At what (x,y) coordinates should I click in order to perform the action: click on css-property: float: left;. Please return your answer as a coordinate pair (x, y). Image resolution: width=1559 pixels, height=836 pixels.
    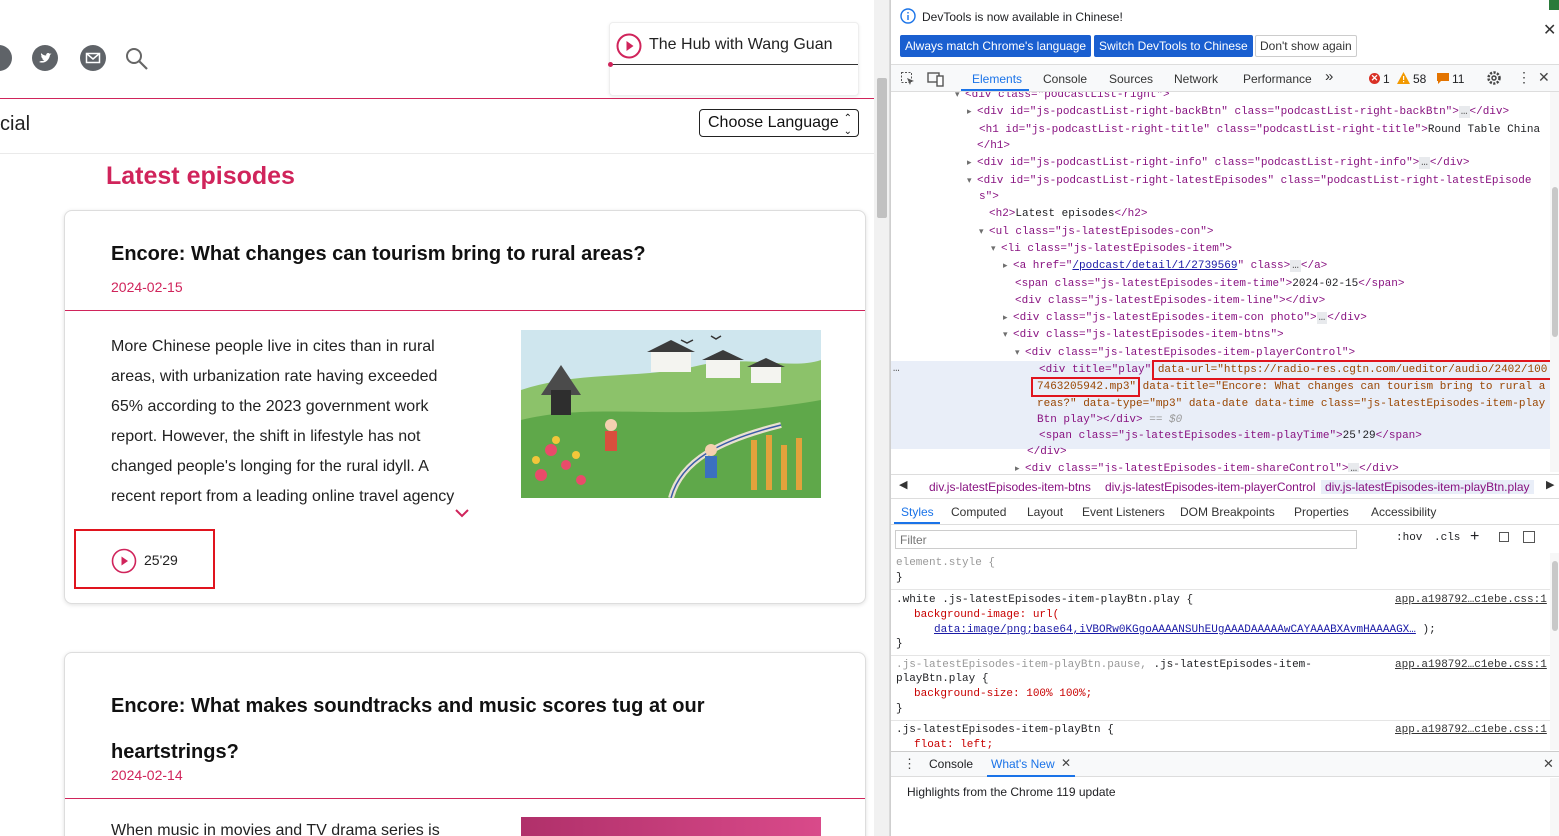
    Looking at the image, I should click on (953, 744).